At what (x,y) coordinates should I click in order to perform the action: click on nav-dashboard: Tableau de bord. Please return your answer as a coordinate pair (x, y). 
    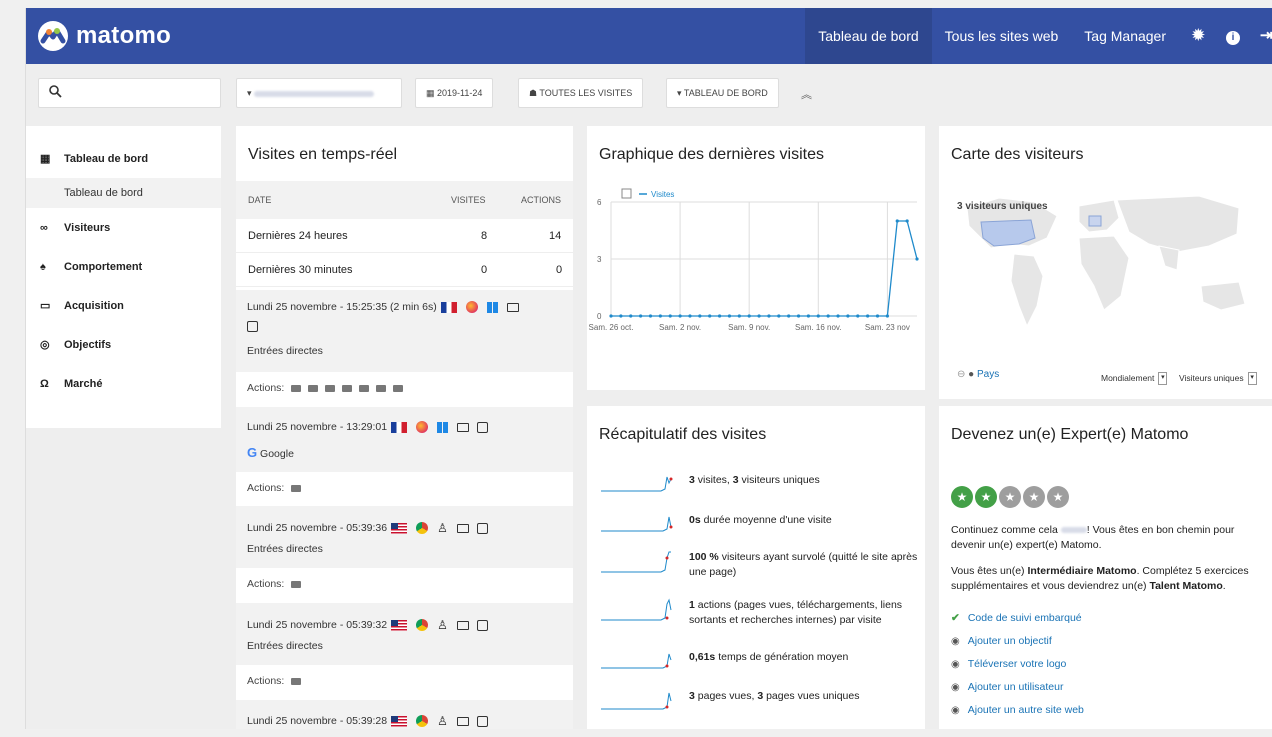
    Looking at the image, I should click on (868, 36).